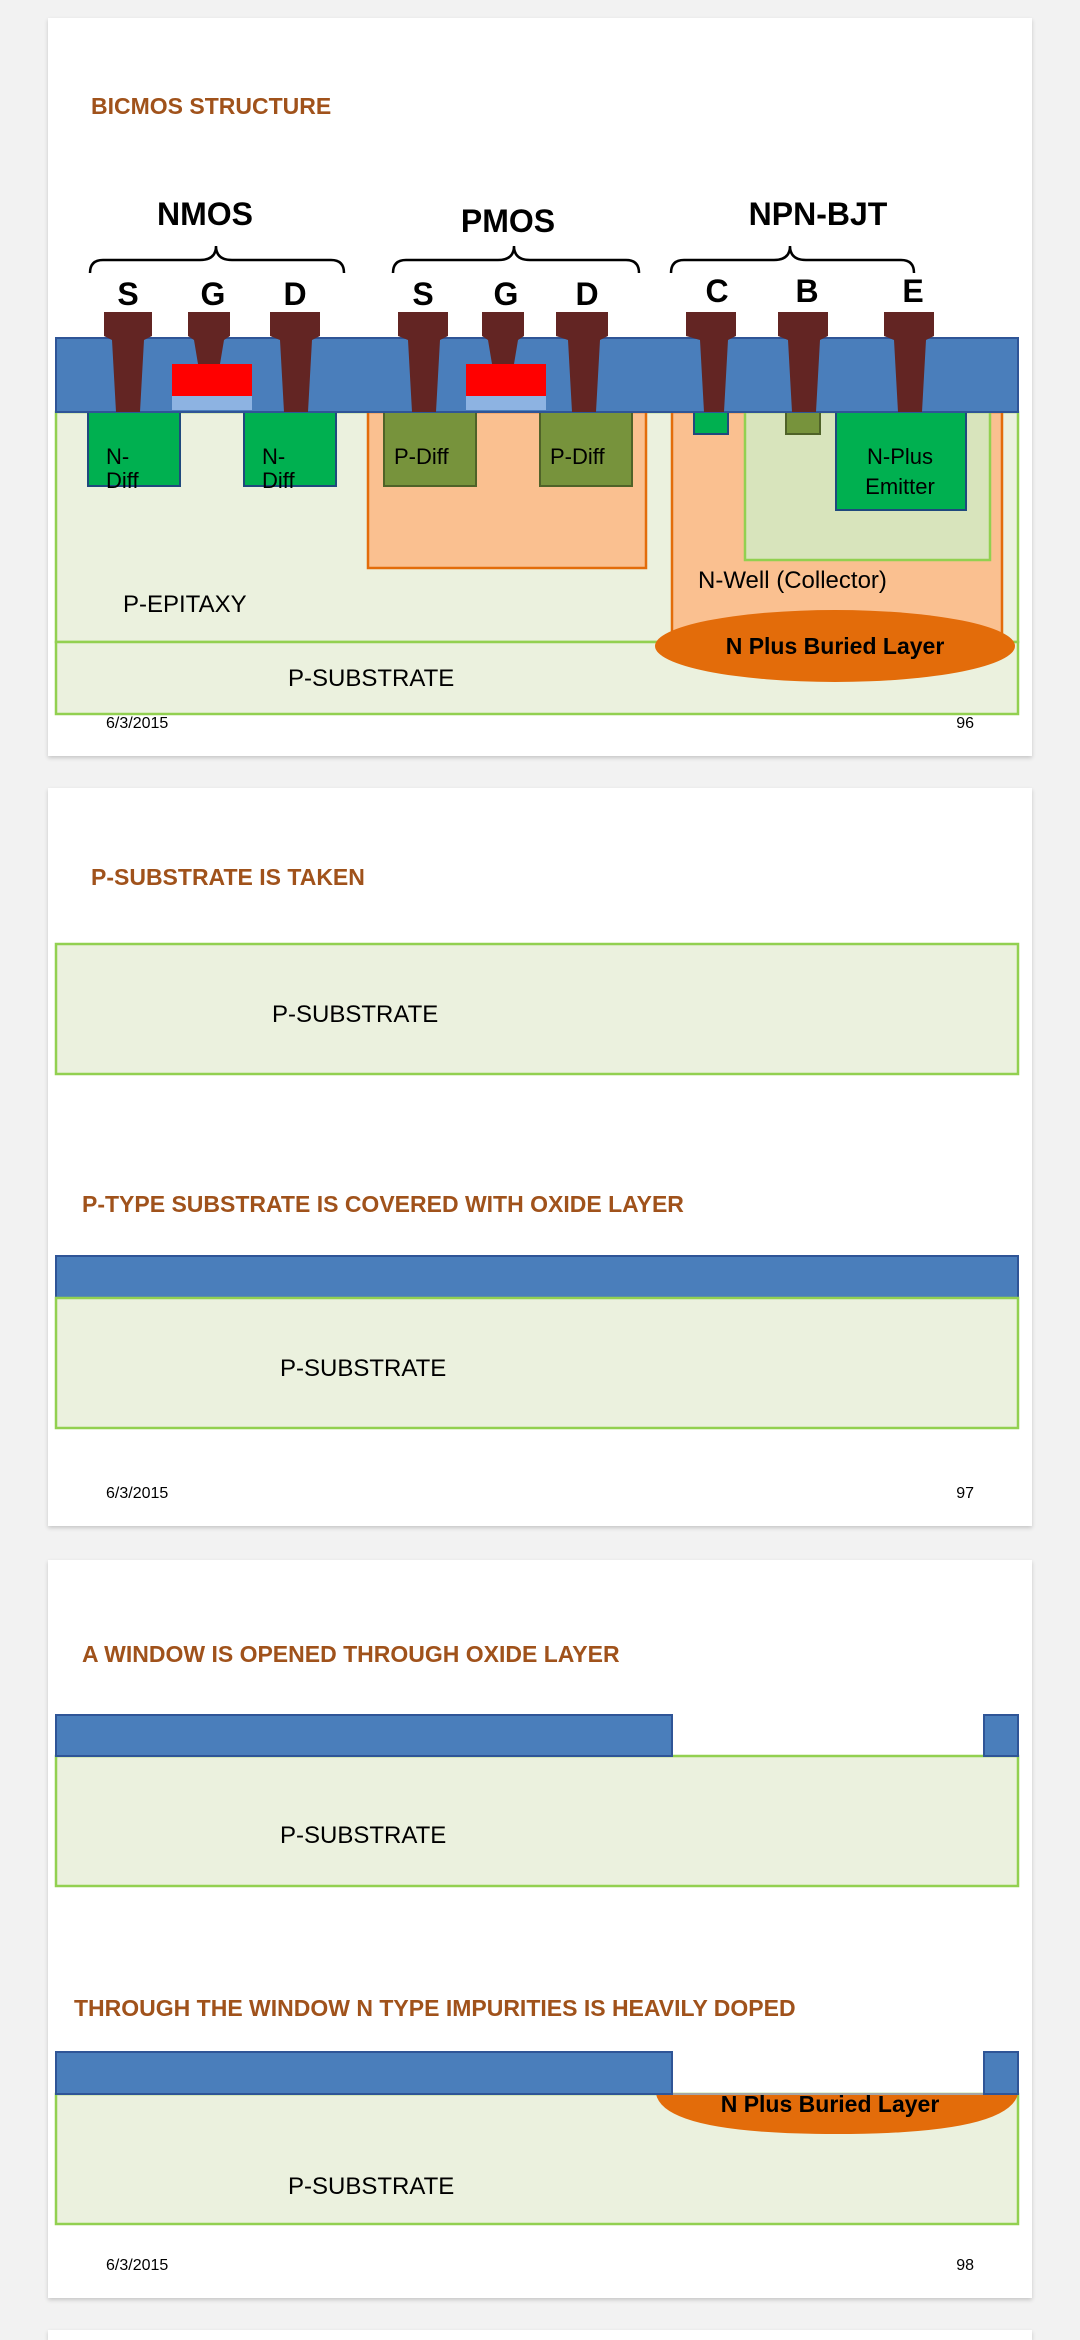  Describe the element at coordinates (212, 380) in the screenshot. I see `nmos-poly-gate` at that location.